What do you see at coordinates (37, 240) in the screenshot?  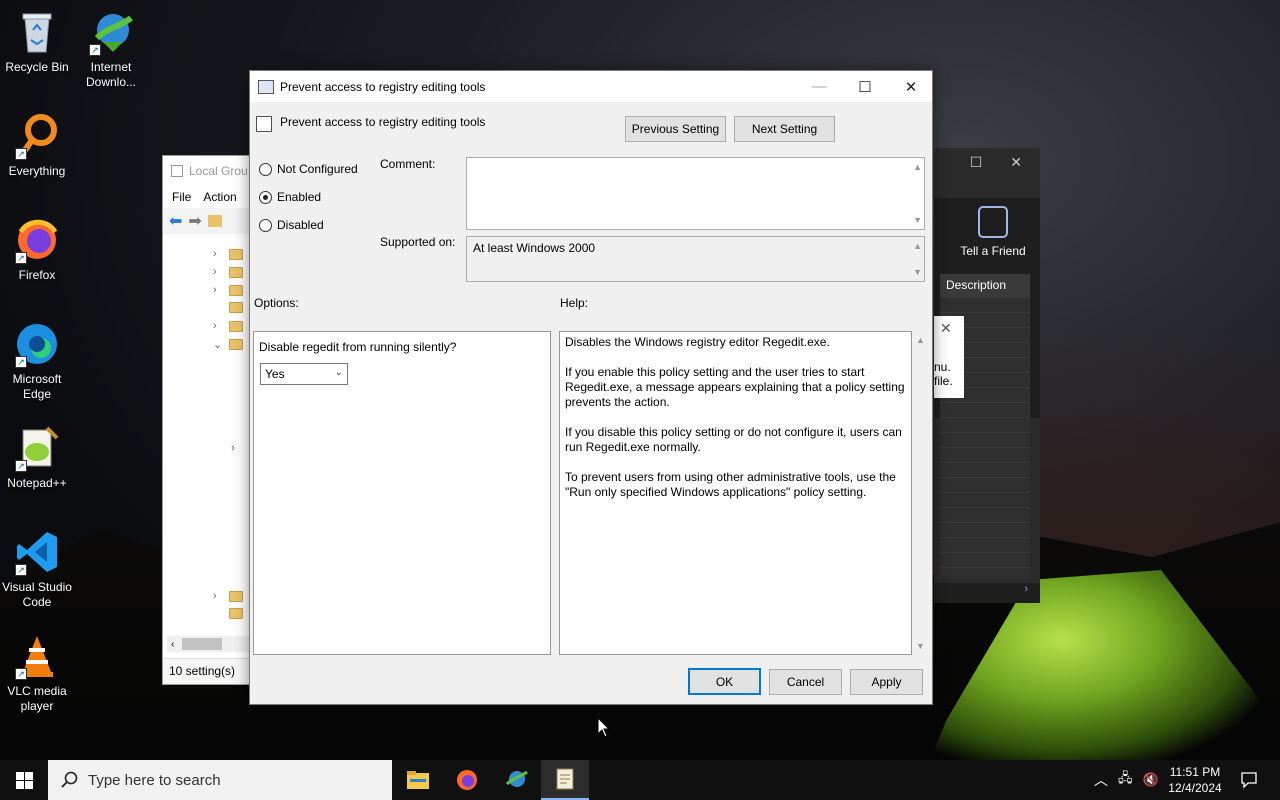 I see `firefox-icon: ↗` at bounding box center [37, 240].